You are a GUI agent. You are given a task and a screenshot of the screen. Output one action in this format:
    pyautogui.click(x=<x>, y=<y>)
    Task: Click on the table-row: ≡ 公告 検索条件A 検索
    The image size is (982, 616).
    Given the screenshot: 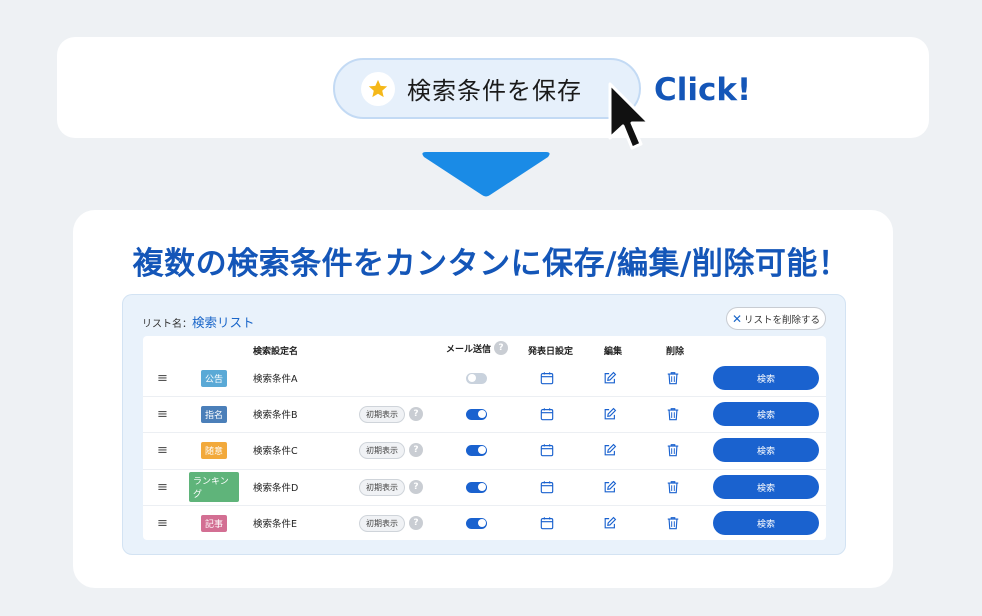 What is the action you would take?
    pyautogui.click(x=484, y=378)
    